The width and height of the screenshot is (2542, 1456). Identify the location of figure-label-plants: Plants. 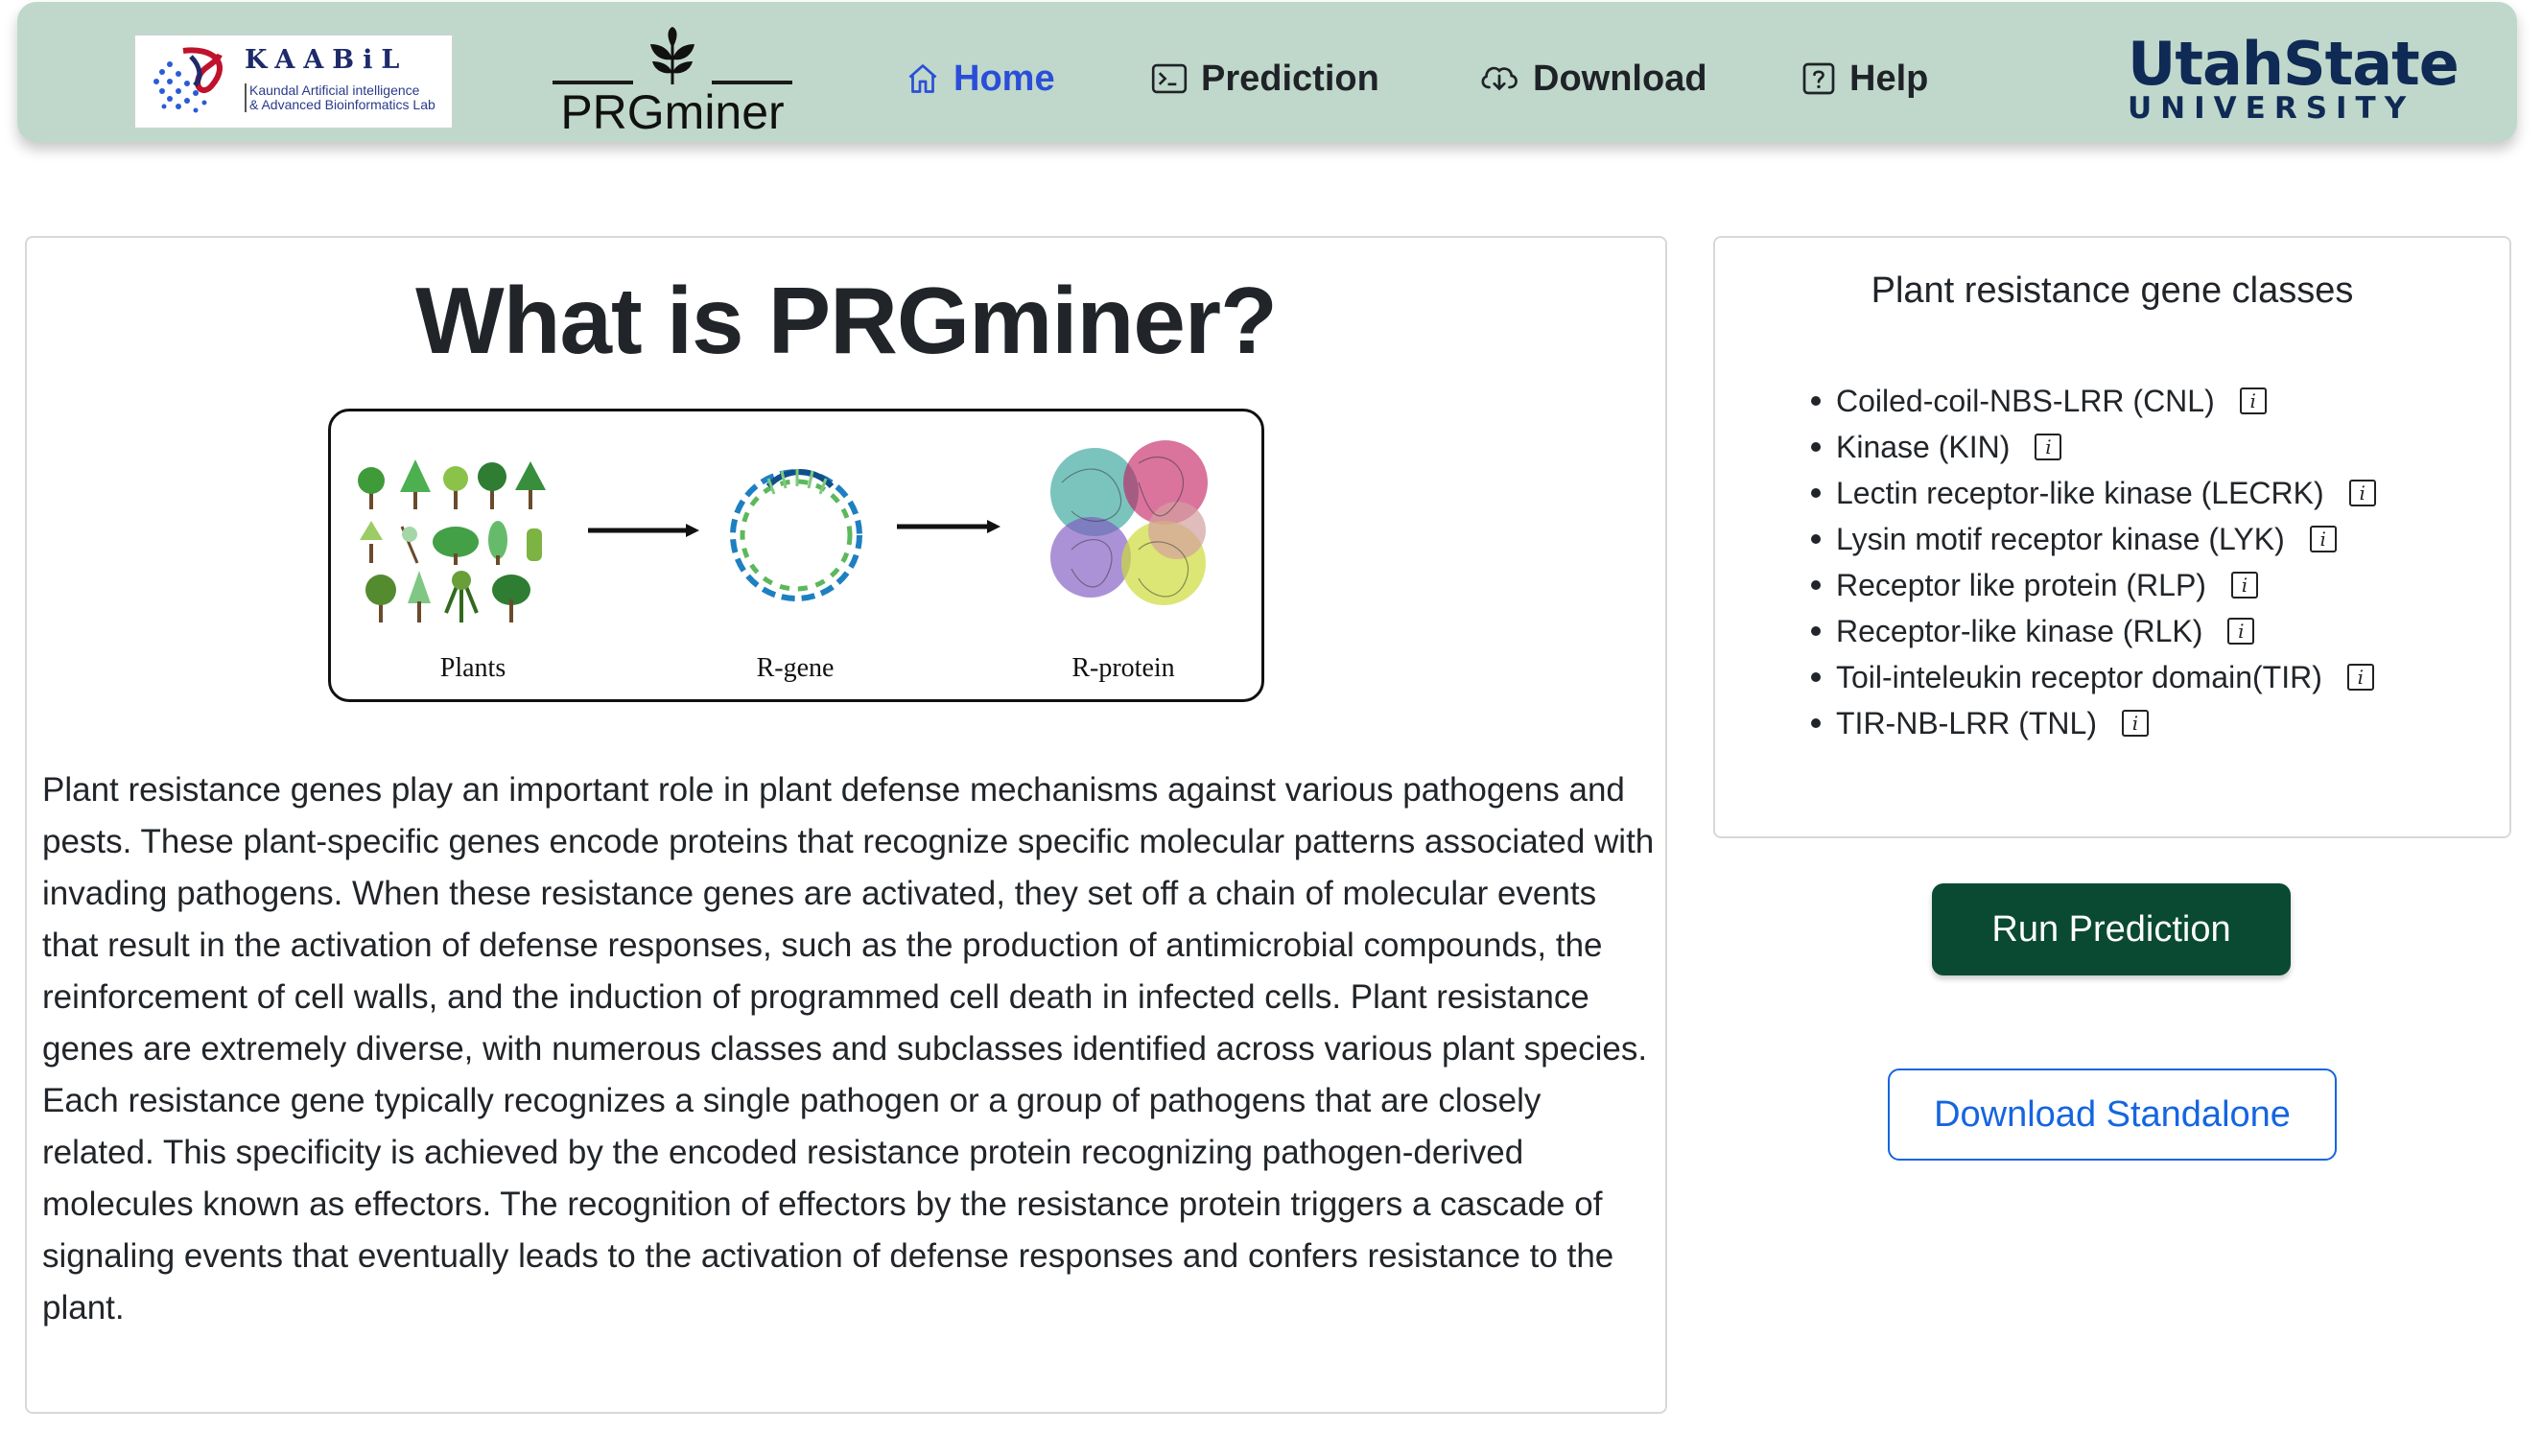
(472, 668).